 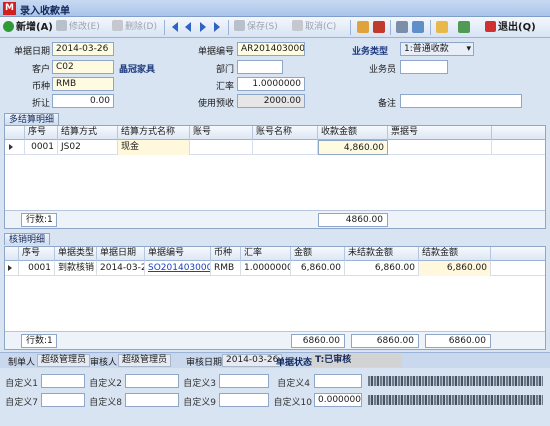 What do you see at coordinates (40, 70) in the screenshot?
I see `customer-label: 客户` at bounding box center [40, 70].